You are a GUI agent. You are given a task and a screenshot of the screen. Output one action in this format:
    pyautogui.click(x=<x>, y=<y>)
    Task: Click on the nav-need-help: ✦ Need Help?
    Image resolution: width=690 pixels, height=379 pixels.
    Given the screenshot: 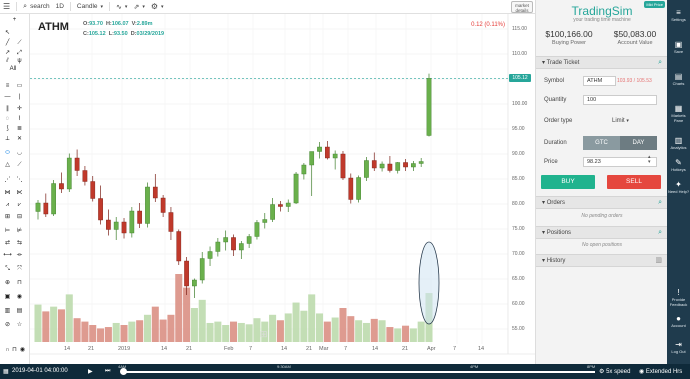 What is the action you would take?
    pyautogui.click(x=678, y=187)
    